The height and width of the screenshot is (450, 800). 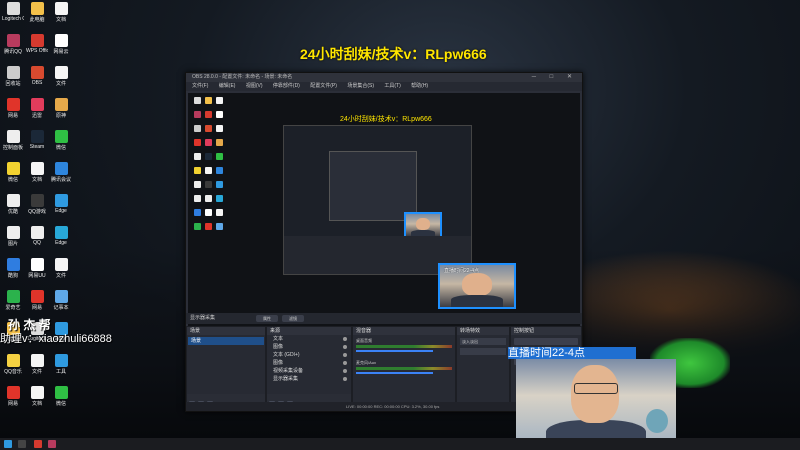 I want to click on window-controls: ─ □ ✕, so click(x=555, y=77).